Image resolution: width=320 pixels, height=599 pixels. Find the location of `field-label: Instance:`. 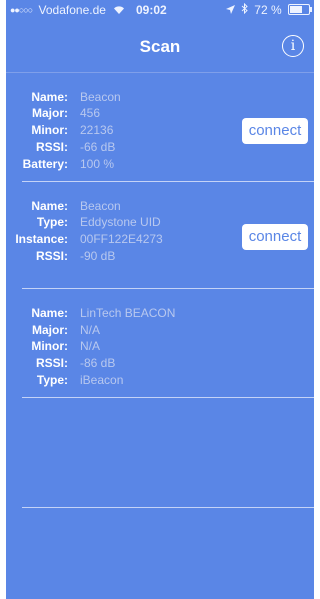

field-label: Instance: is located at coordinates (41, 239).